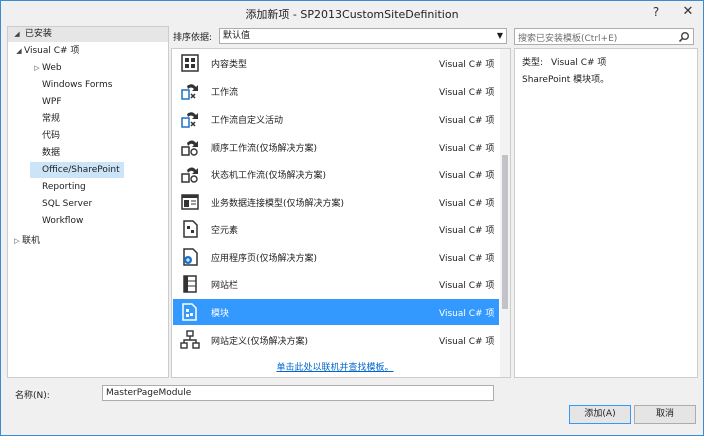 This screenshot has height=436, width=704. I want to click on tree-item-0: ◢ Visual C# 项, so click(46, 51).